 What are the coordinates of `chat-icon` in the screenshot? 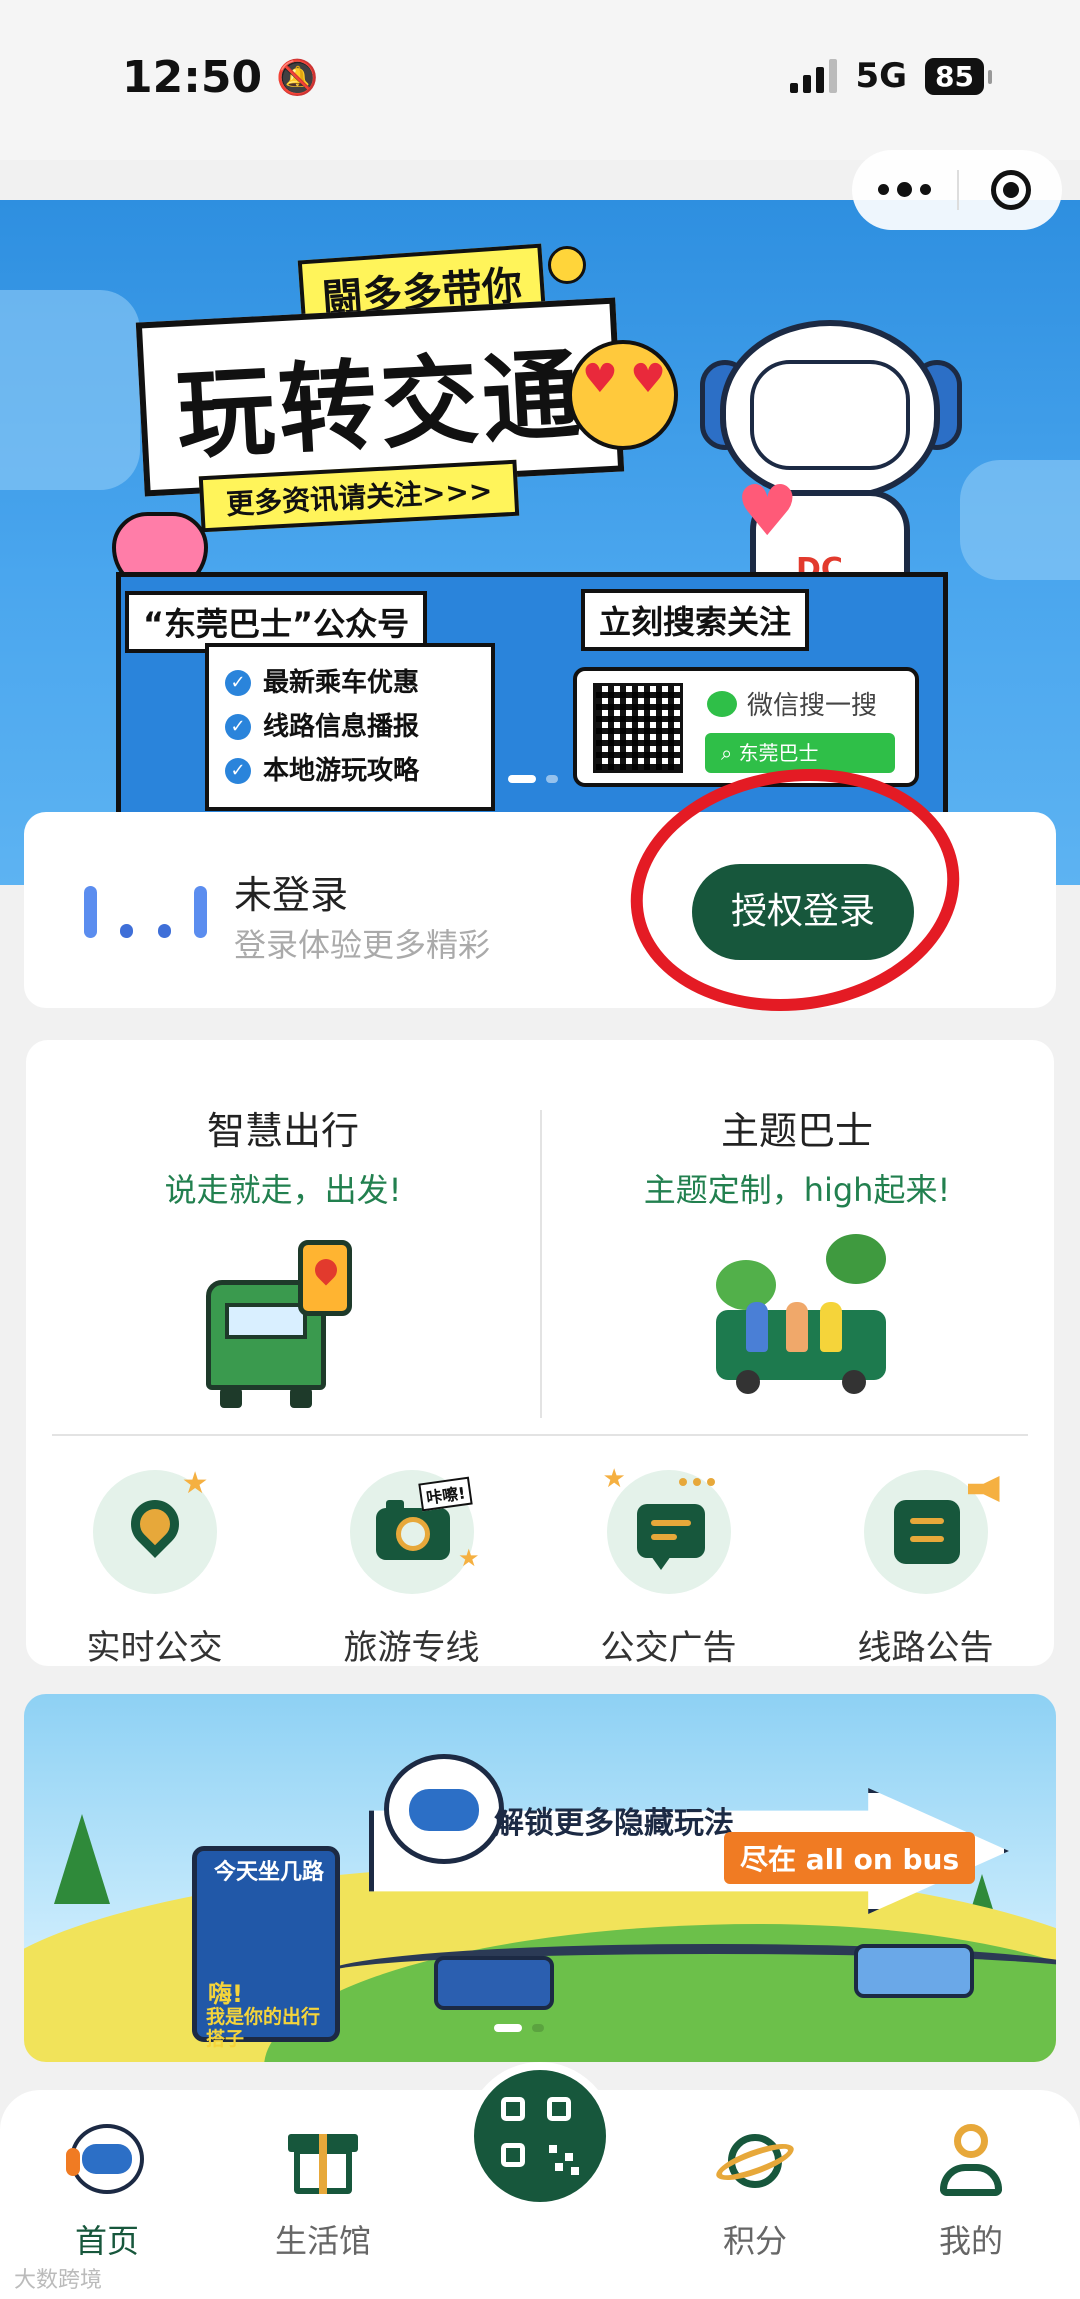 It's located at (670, 1537).